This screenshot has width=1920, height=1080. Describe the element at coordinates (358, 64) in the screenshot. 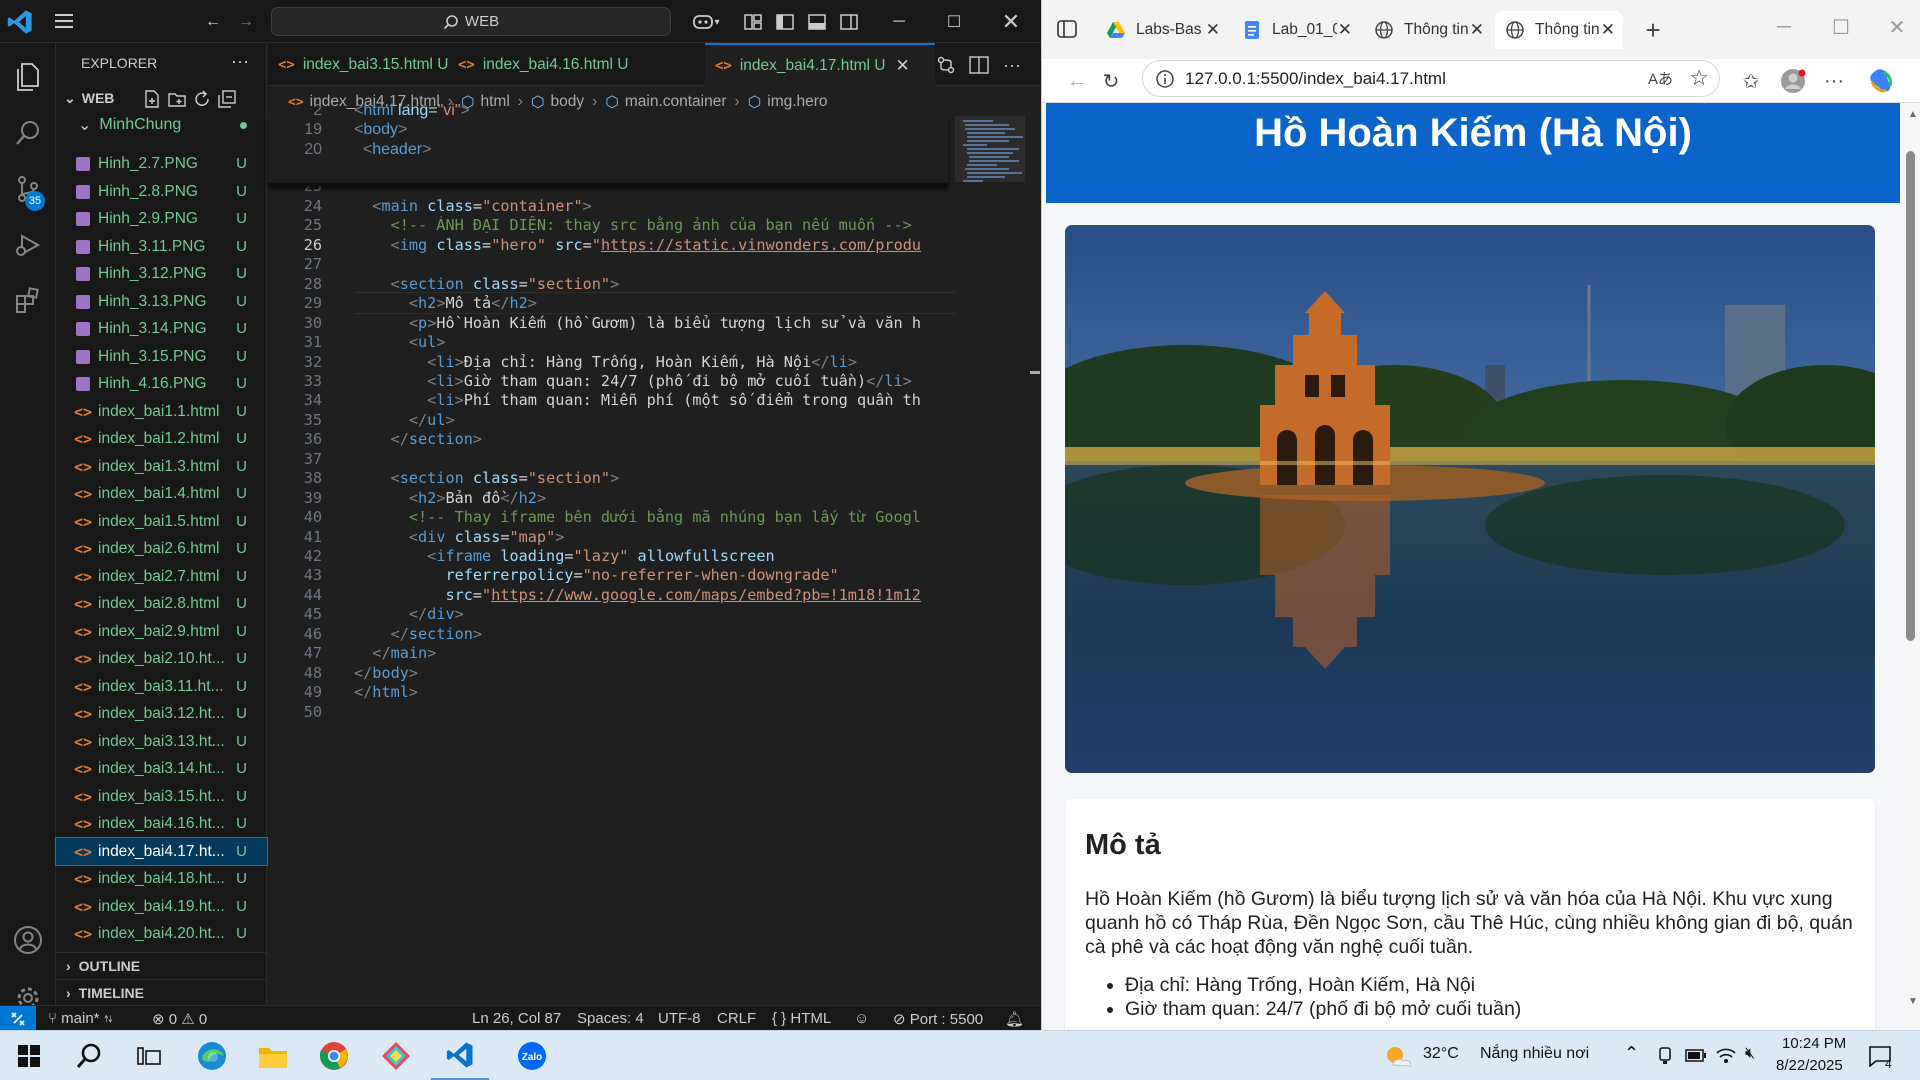

I see `tab-index-bai3-15: <> index_bai3.15.html U` at that location.